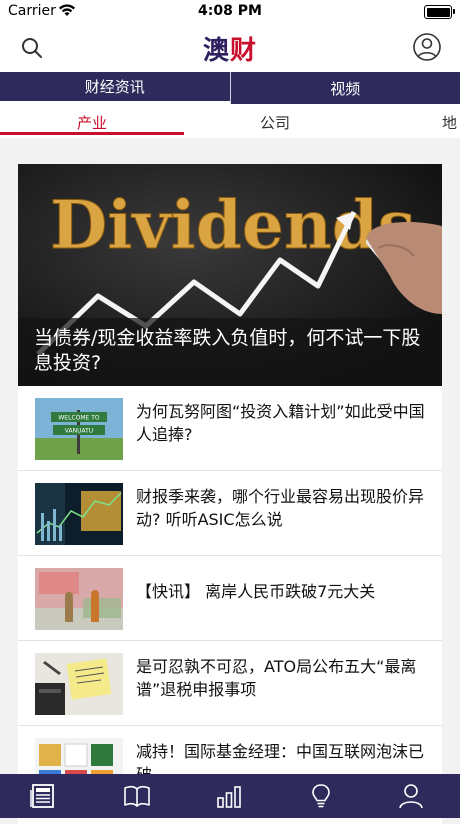 Image resolution: width=460 pixels, height=824 pixels. I want to click on newspaper-icon, so click(43, 796).